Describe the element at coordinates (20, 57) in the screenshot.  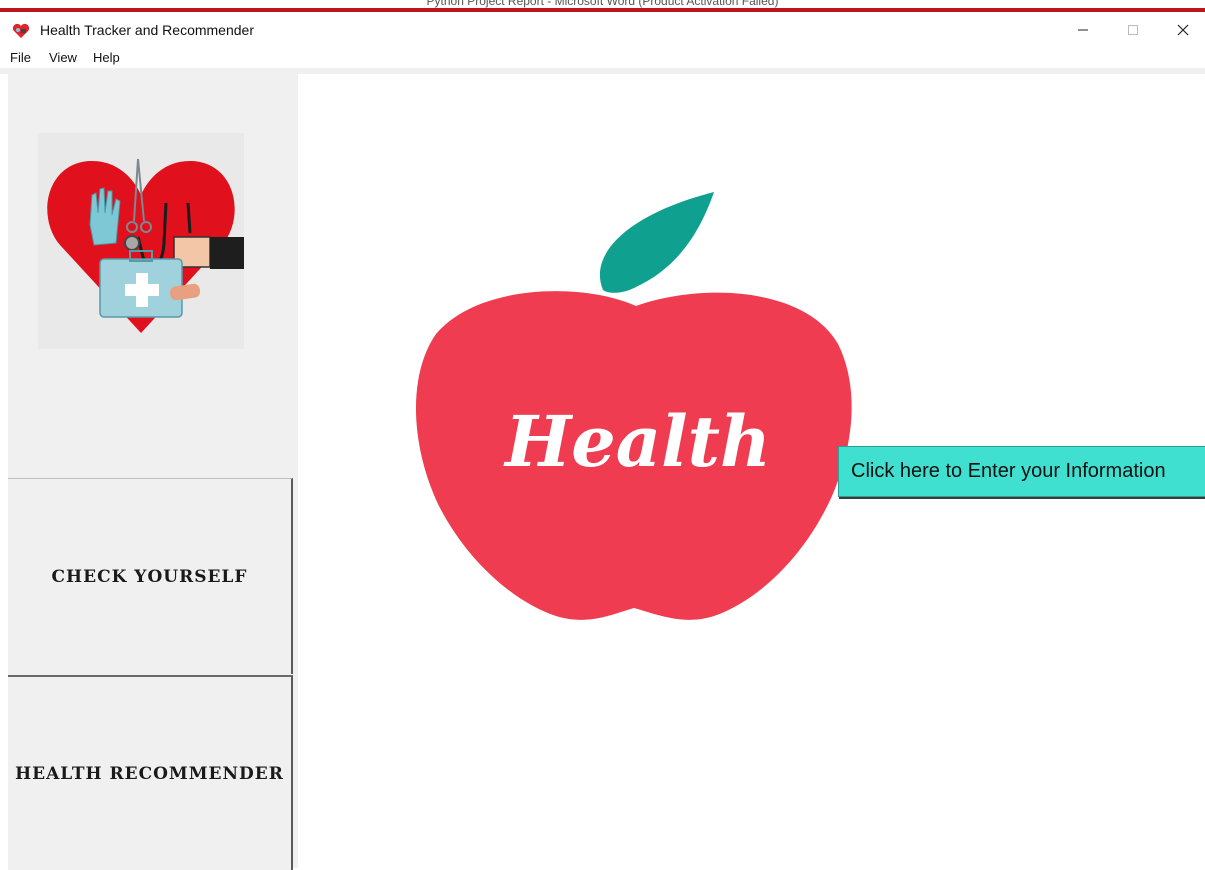
I see `menu-file: File` at that location.